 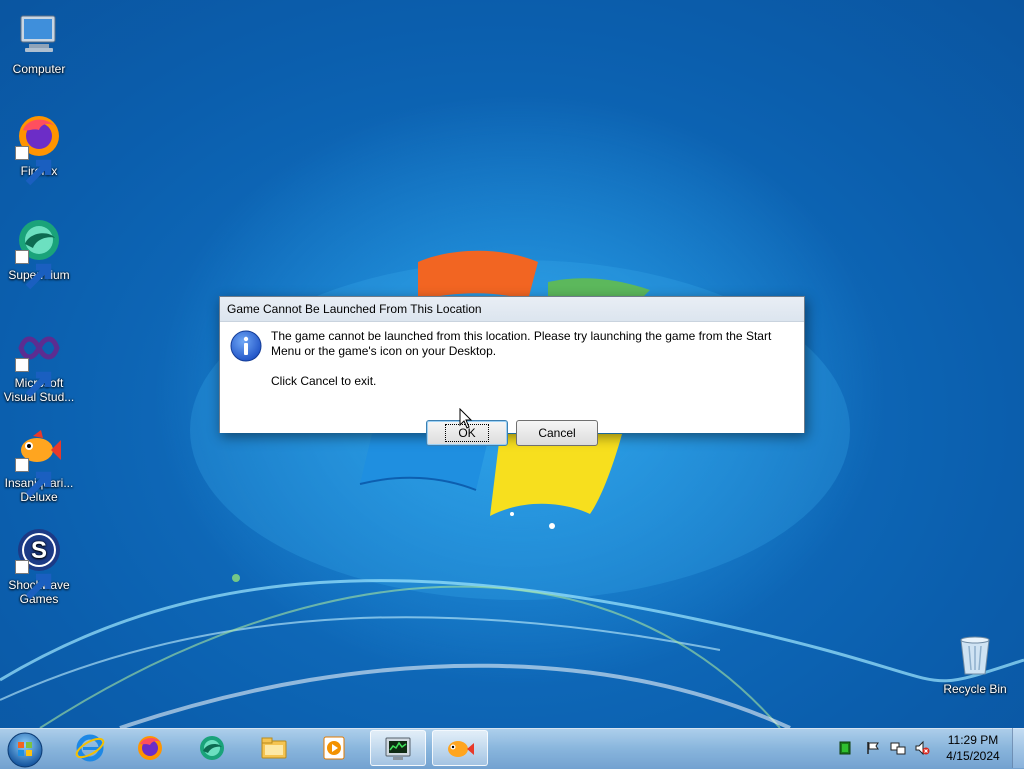 What do you see at coordinates (324, 381) in the screenshot?
I see `dialog-message-line: Click Cancel to exit.` at bounding box center [324, 381].